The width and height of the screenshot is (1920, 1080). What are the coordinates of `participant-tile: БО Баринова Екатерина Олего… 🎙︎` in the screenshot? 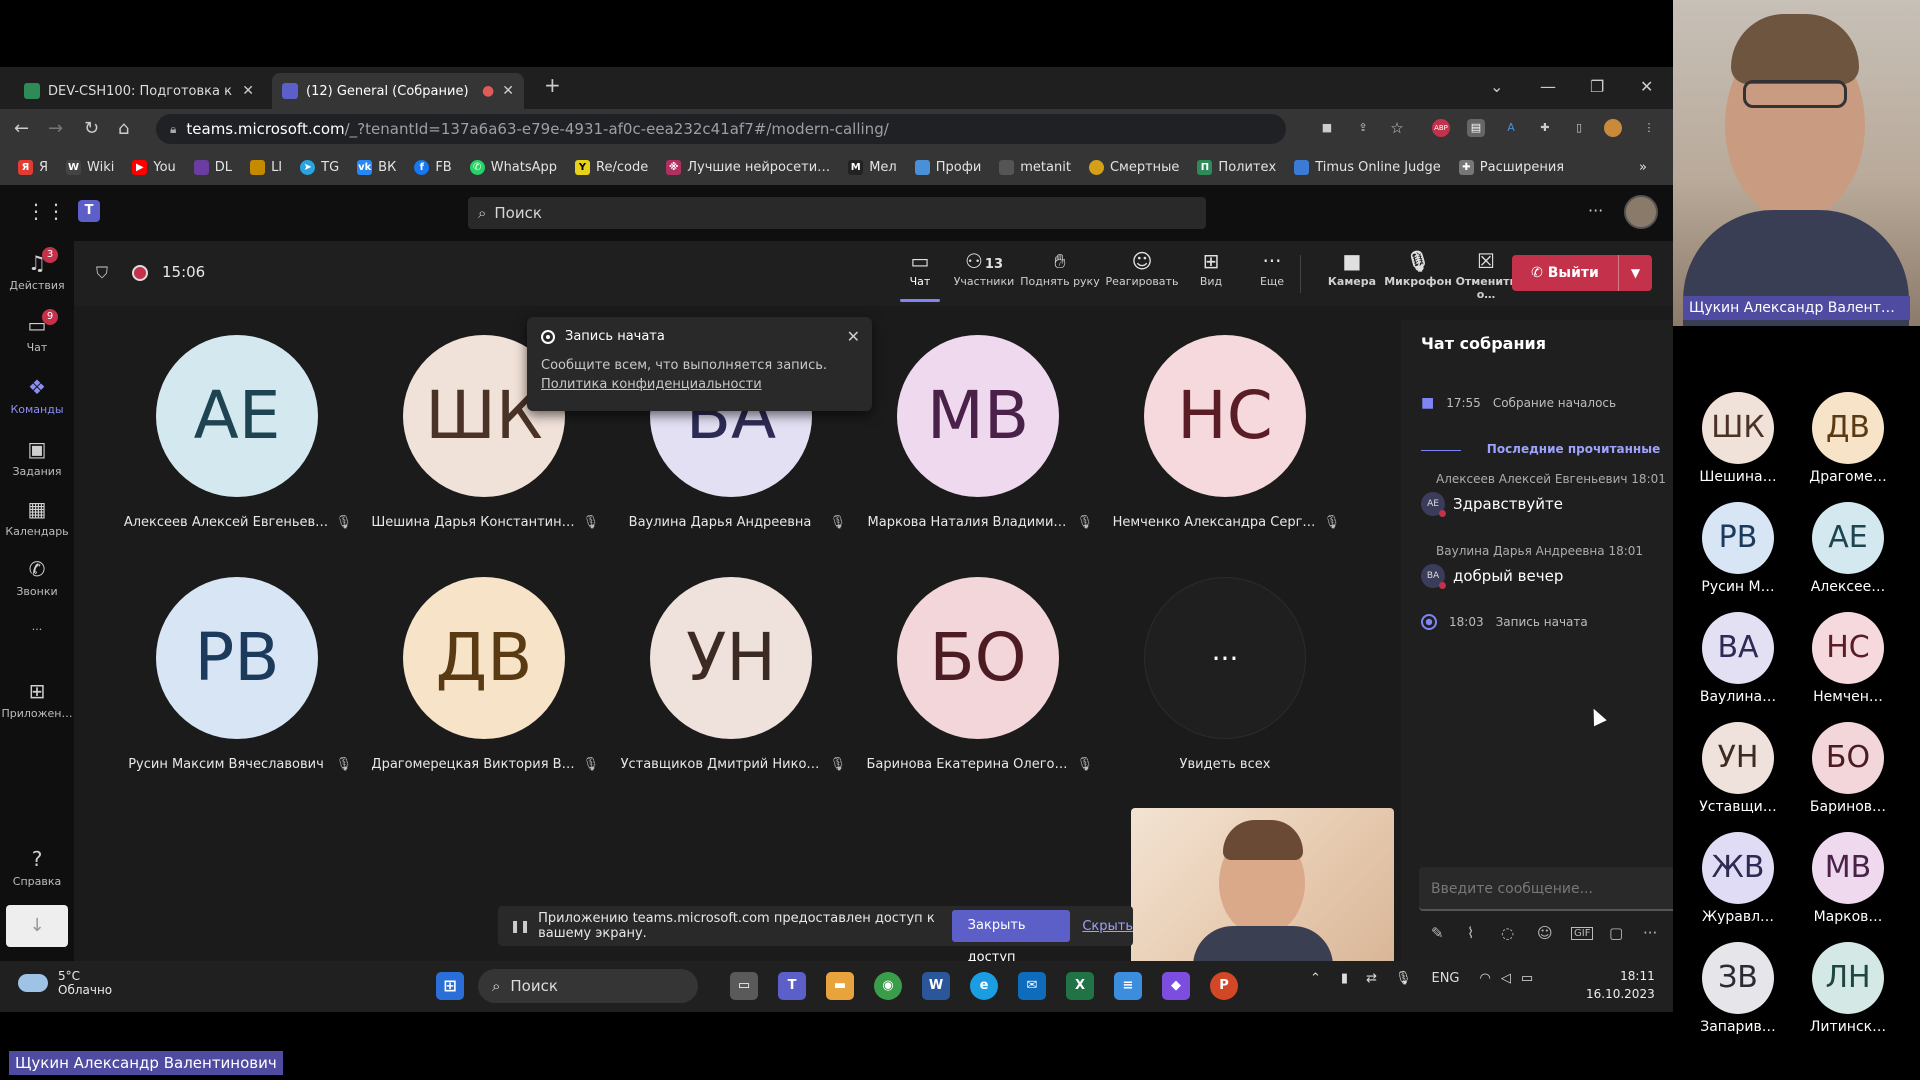 It's located at (978, 674).